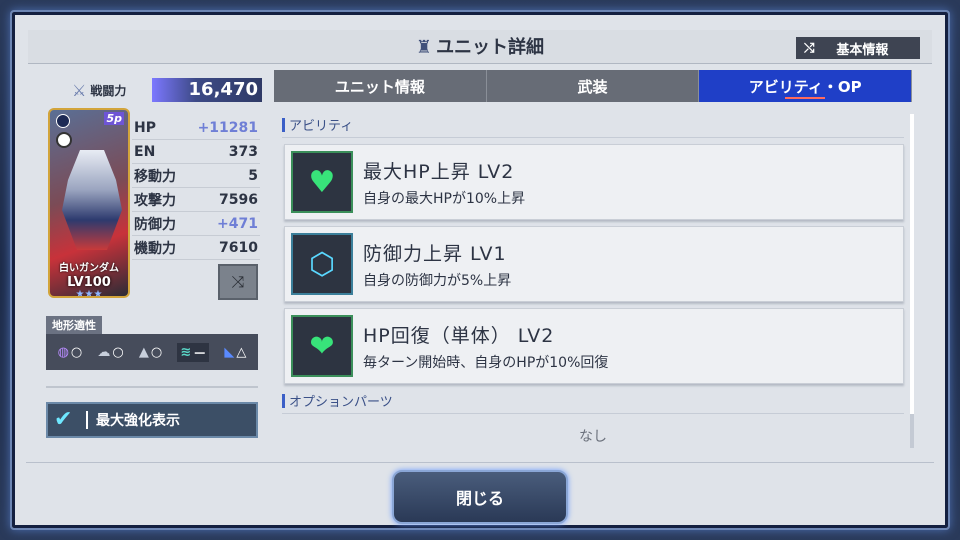  Describe the element at coordinates (424, 47) in the screenshot. I see `unit-icon: ♜` at that location.